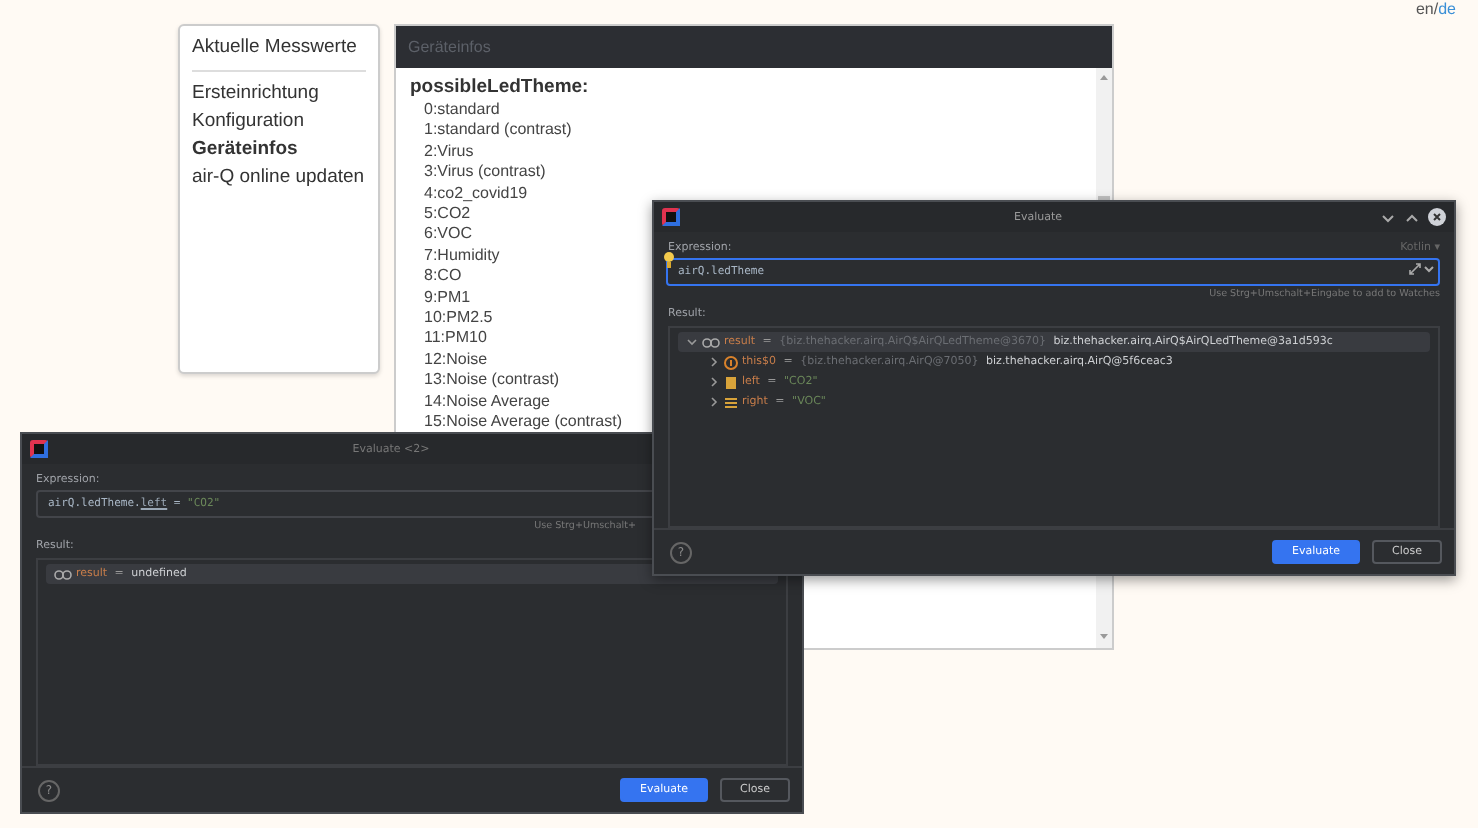  Describe the element at coordinates (279, 150) in the screenshot. I see `sidebar-item: Geräteinfos` at that location.